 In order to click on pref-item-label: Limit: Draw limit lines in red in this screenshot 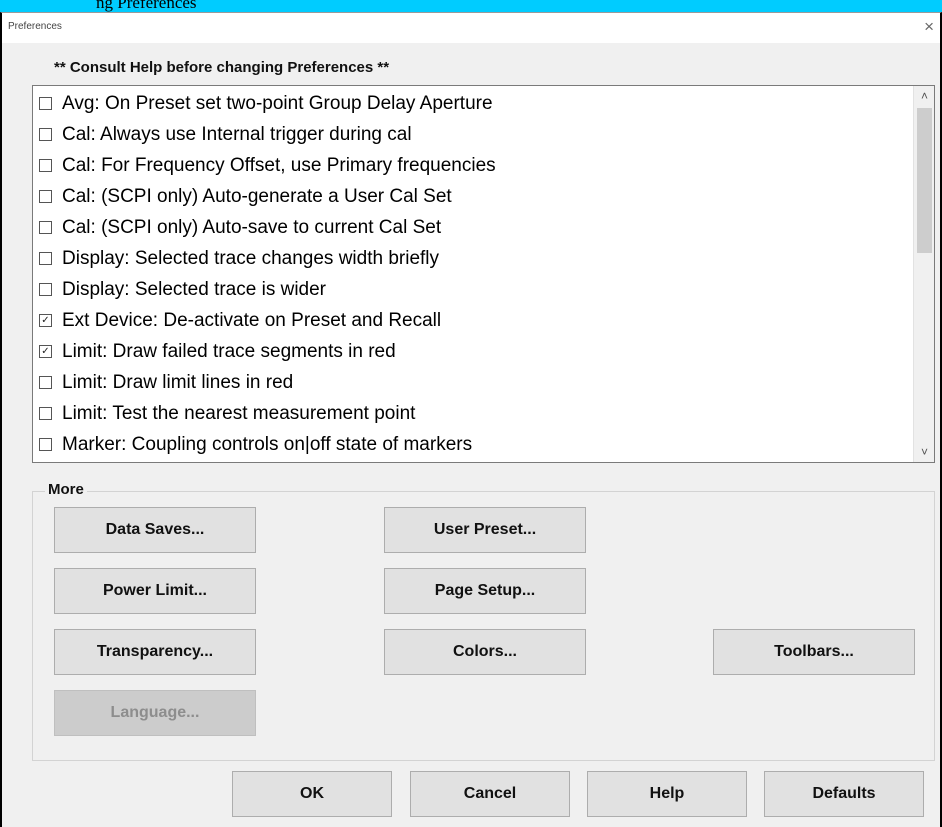, I will do `click(178, 382)`.